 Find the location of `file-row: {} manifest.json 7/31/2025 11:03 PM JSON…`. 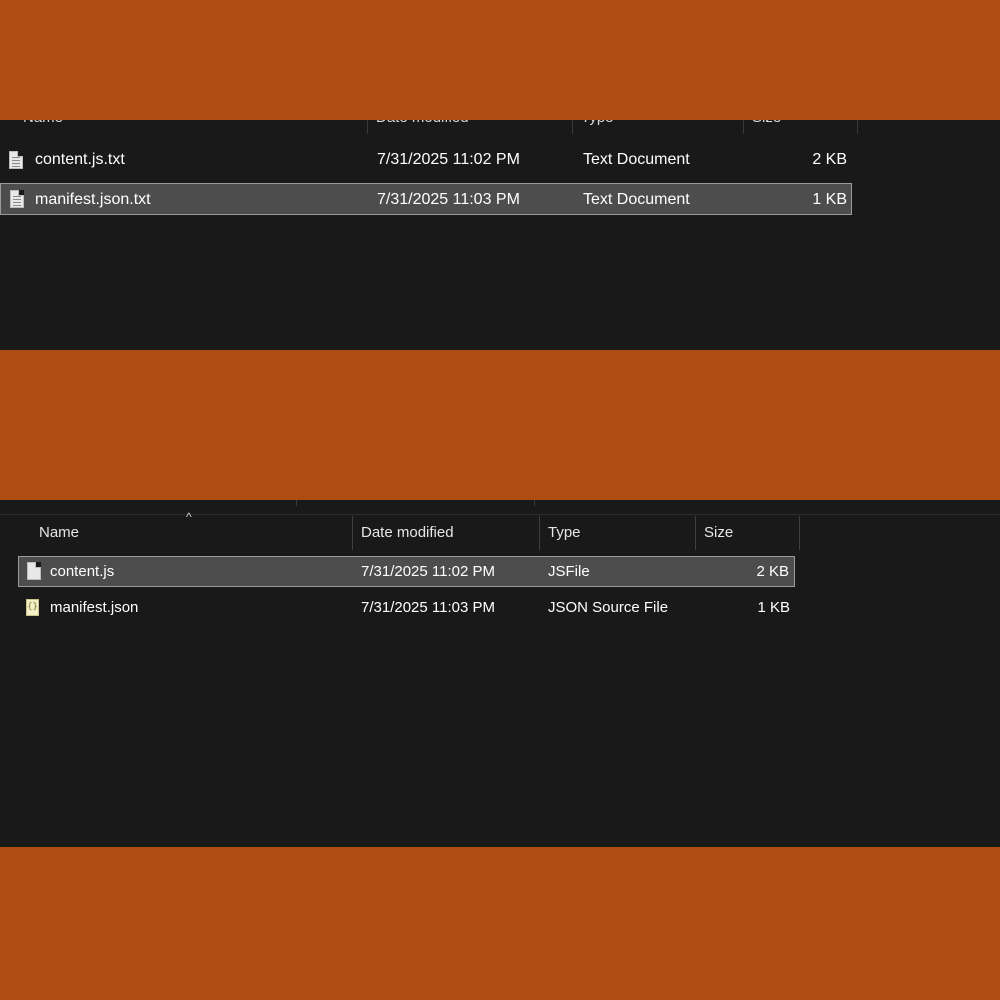

file-row: {} manifest.json 7/31/2025 11:03 PM JSON… is located at coordinates (406, 608).